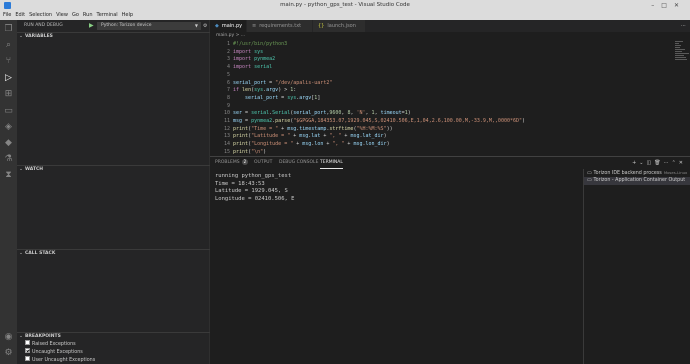 The height and width of the screenshot is (364, 690). I want to click on tab-label: TERMINAL, so click(331, 162).